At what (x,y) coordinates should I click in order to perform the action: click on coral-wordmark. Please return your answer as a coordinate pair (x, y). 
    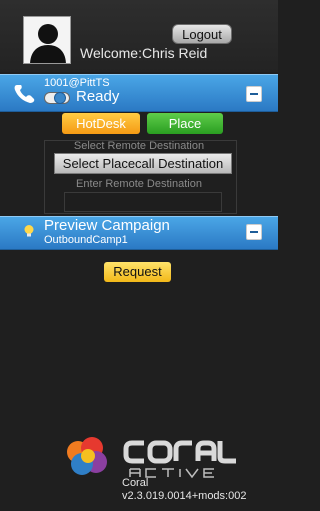
    Looking at the image, I should click on (182, 458).